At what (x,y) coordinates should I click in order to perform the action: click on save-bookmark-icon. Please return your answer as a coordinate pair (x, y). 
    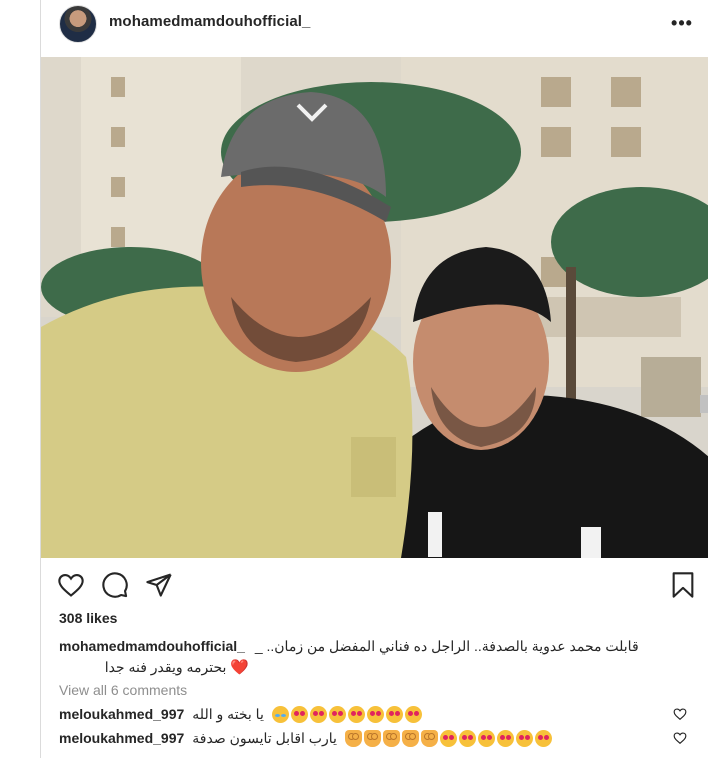
    Looking at the image, I should click on (683, 585).